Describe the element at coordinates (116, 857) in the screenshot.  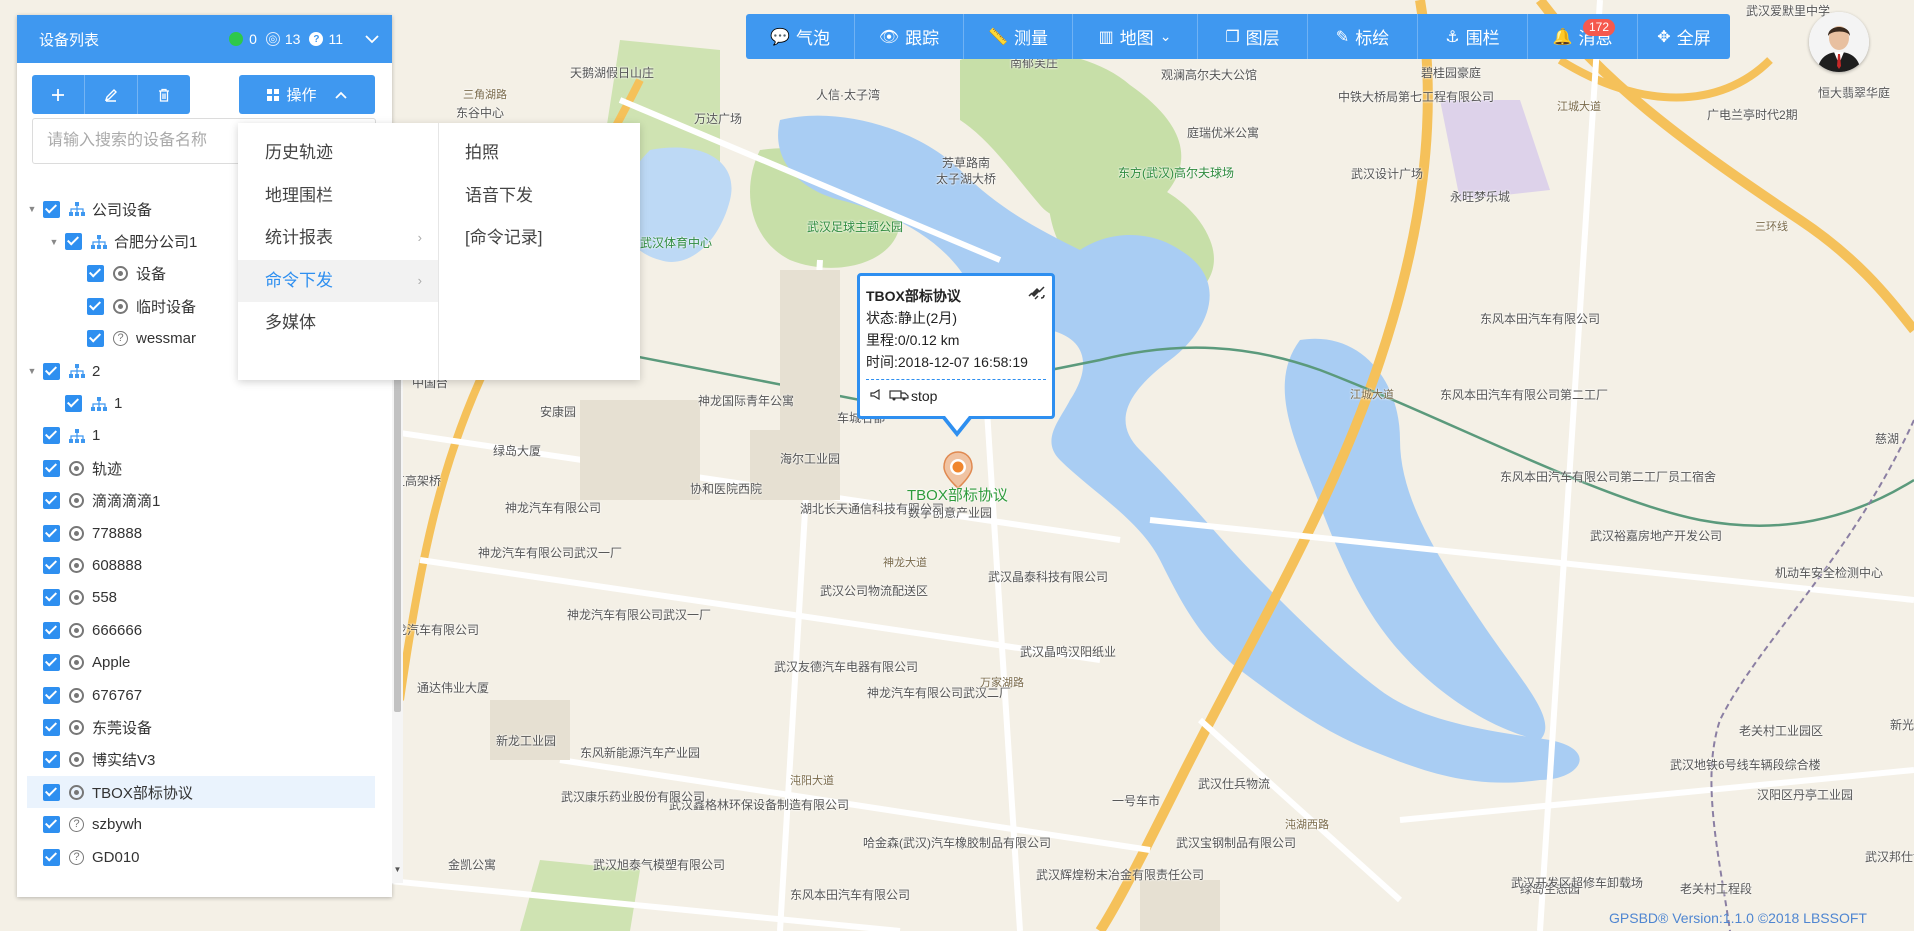
I see `tree-node-label: GD010` at that location.